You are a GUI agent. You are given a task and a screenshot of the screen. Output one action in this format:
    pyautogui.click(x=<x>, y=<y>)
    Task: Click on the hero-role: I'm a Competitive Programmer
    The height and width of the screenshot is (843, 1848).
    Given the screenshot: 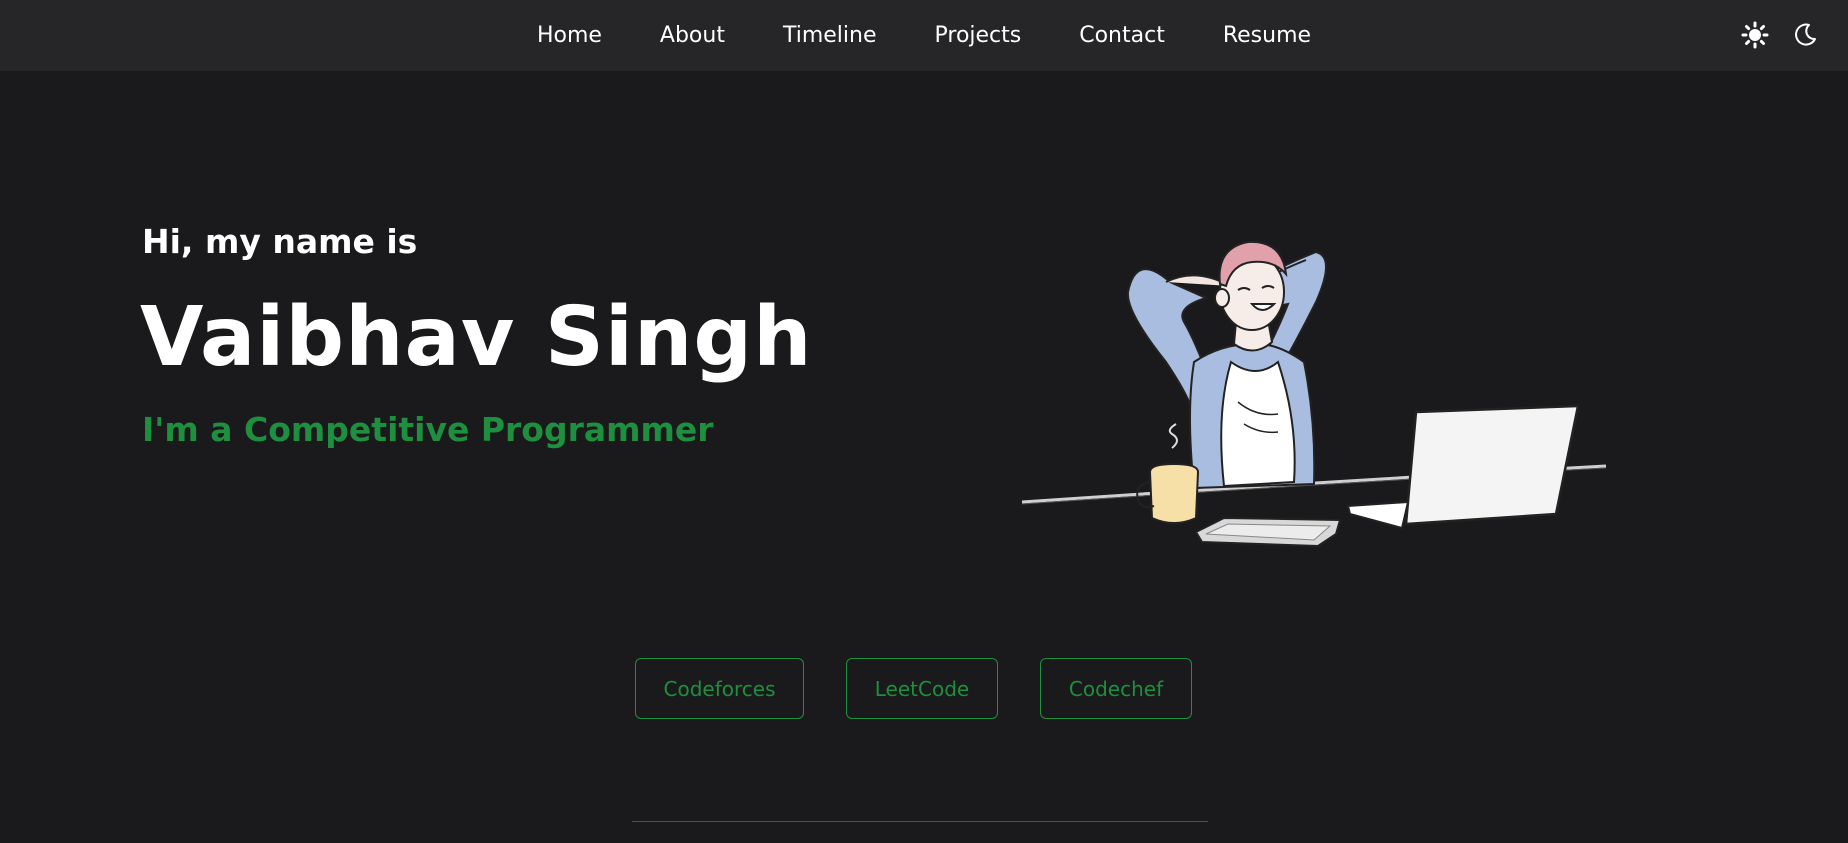 What is the action you would take?
    pyautogui.click(x=428, y=429)
    